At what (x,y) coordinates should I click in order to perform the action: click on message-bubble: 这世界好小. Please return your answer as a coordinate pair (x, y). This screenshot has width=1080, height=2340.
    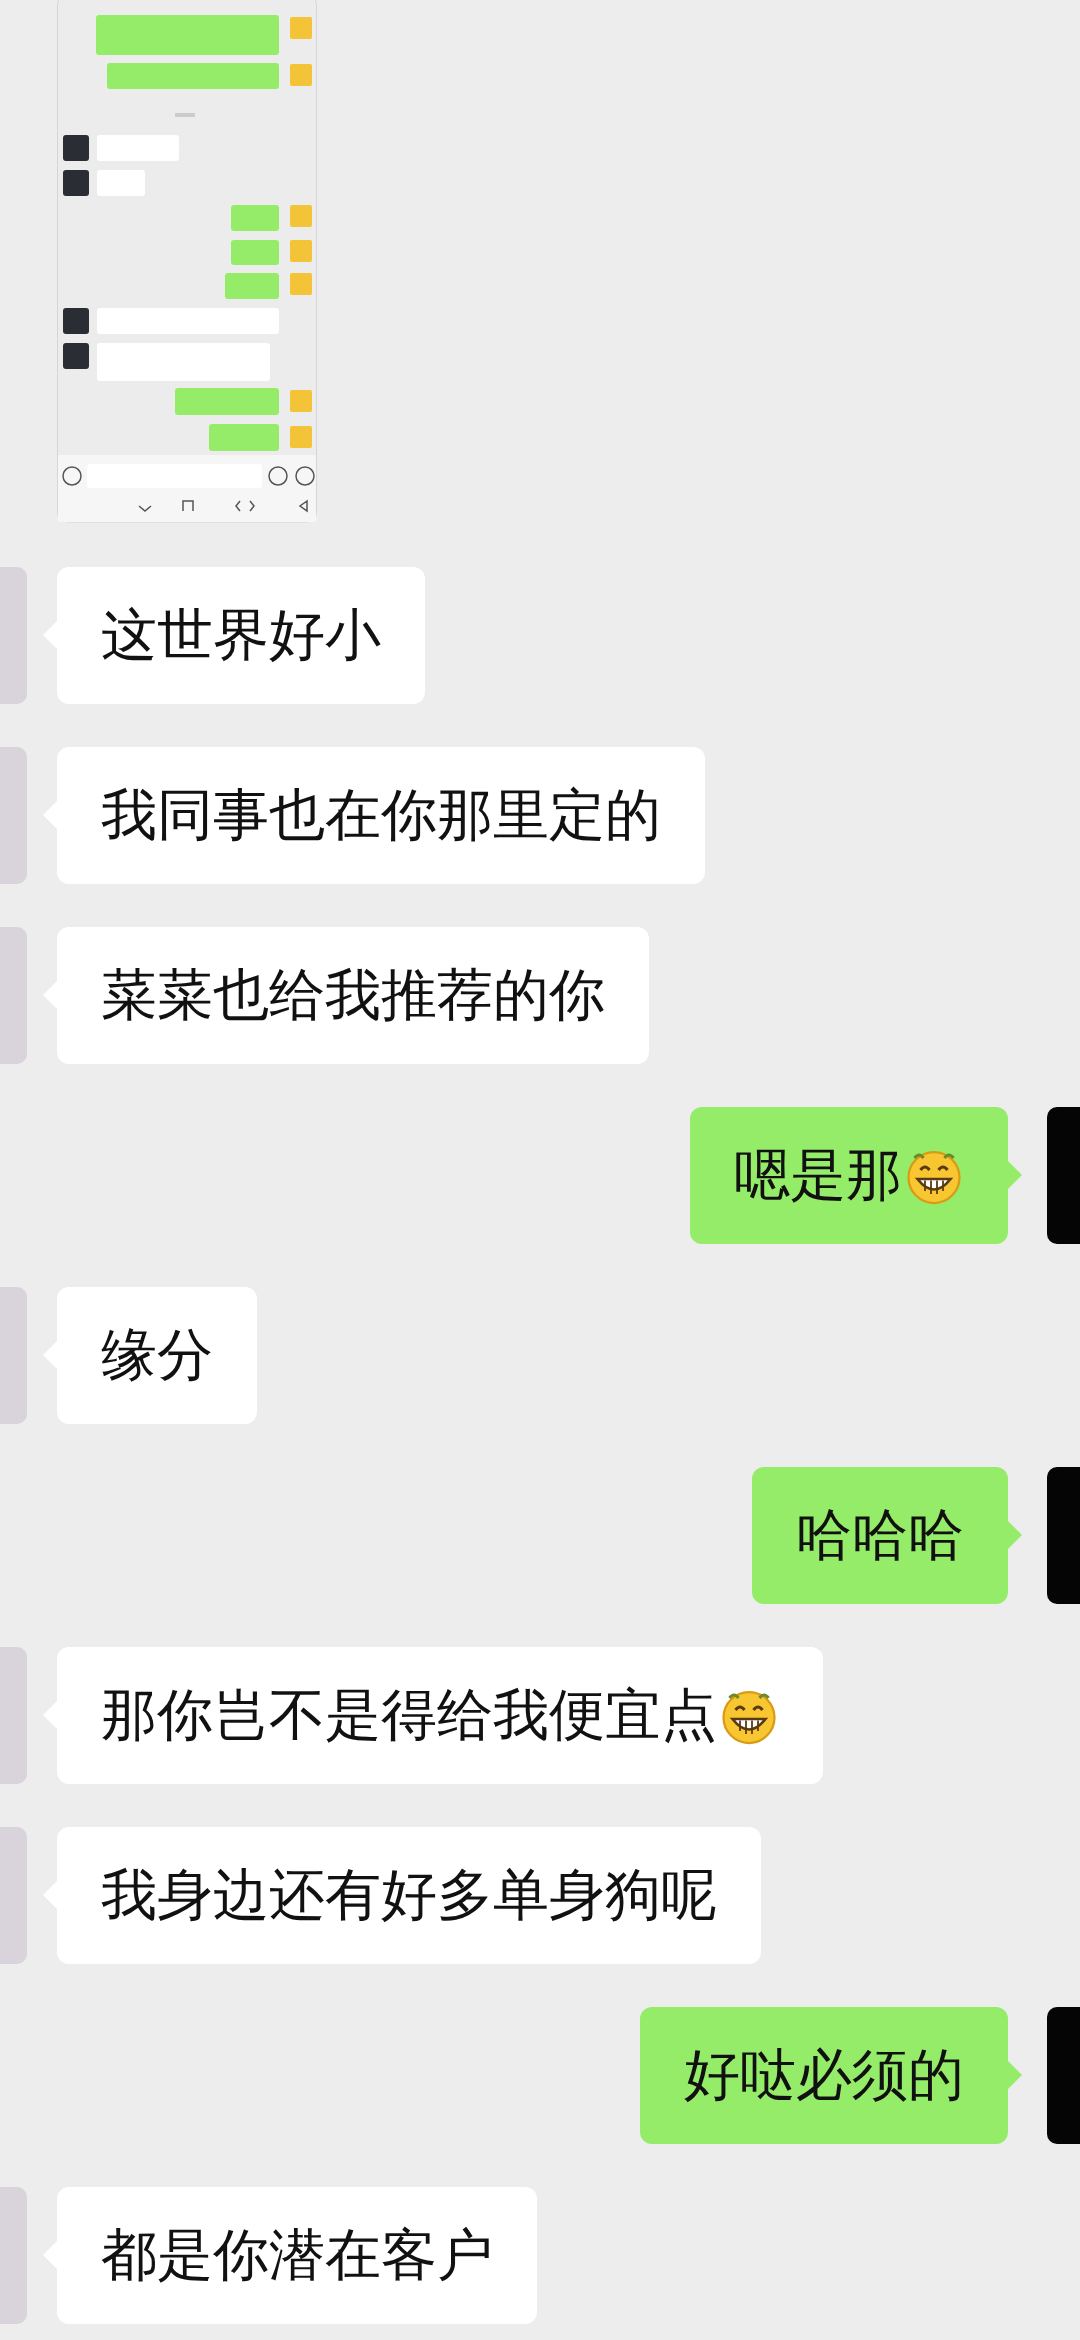
    Looking at the image, I should click on (241, 635).